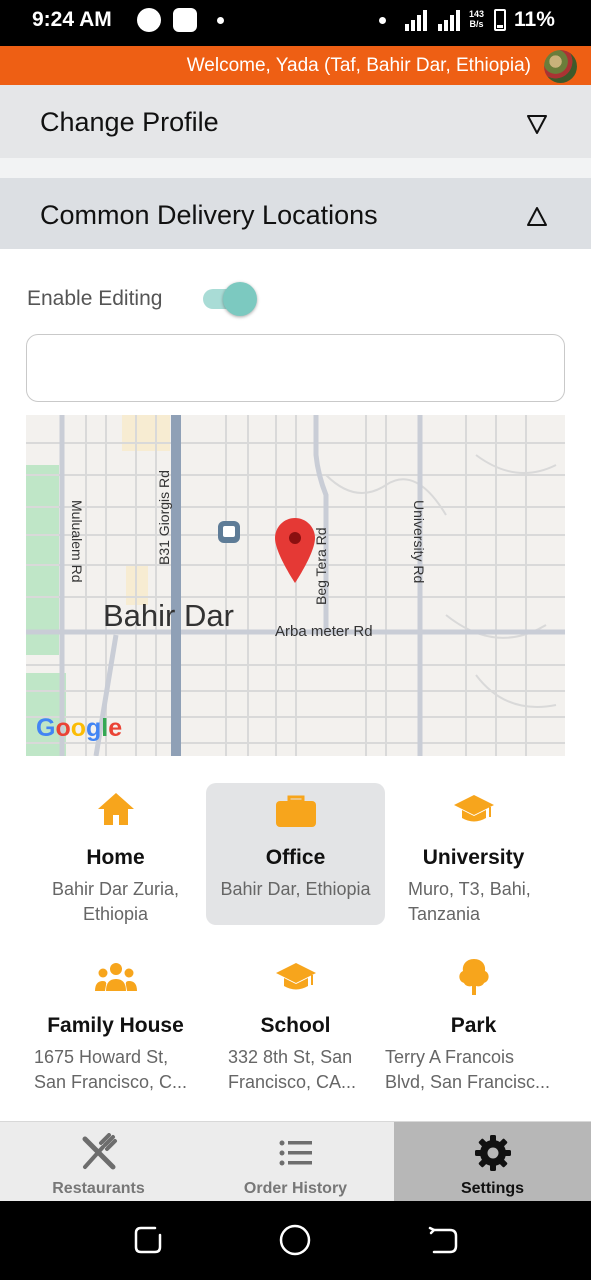  I want to click on location-card-office: Office Bahir Dar, Ethiopia, so click(295, 854).